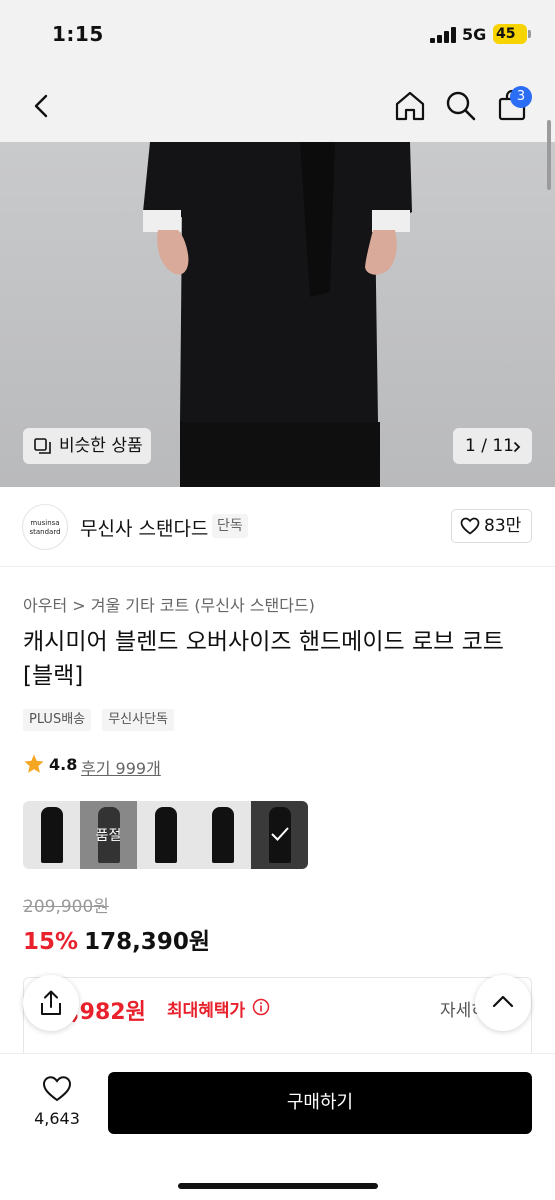 The width and height of the screenshot is (555, 1200). What do you see at coordinates (529, 34) in the screenshot?
I see `battery-cap` at bounding box center [529, 34].